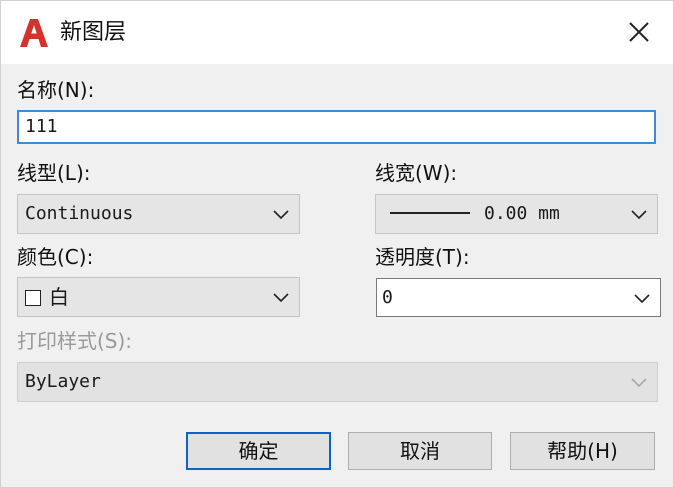 The height and width of the screenshot is (488, 674). Describe the element at coordinates (422, 257) in the screenshot. I see `transparency-label: 透明度(T):` at that location.